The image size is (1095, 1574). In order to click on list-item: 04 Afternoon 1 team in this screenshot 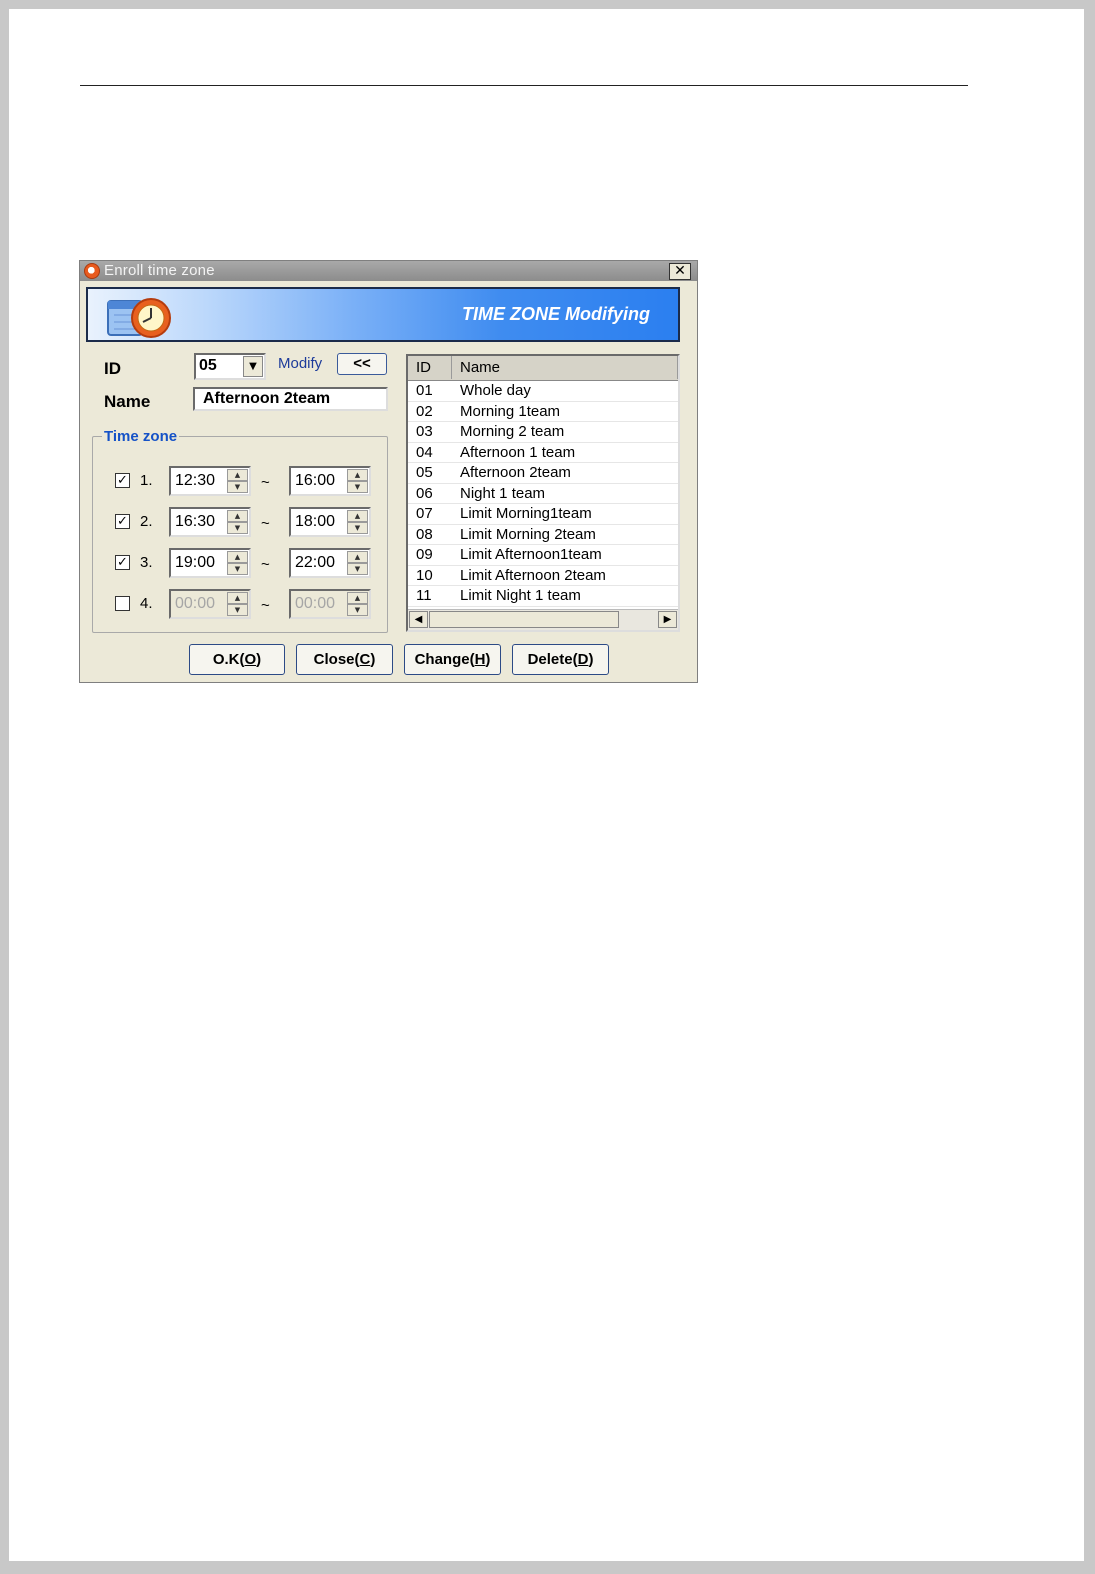, I will do `click(543, 453)`.